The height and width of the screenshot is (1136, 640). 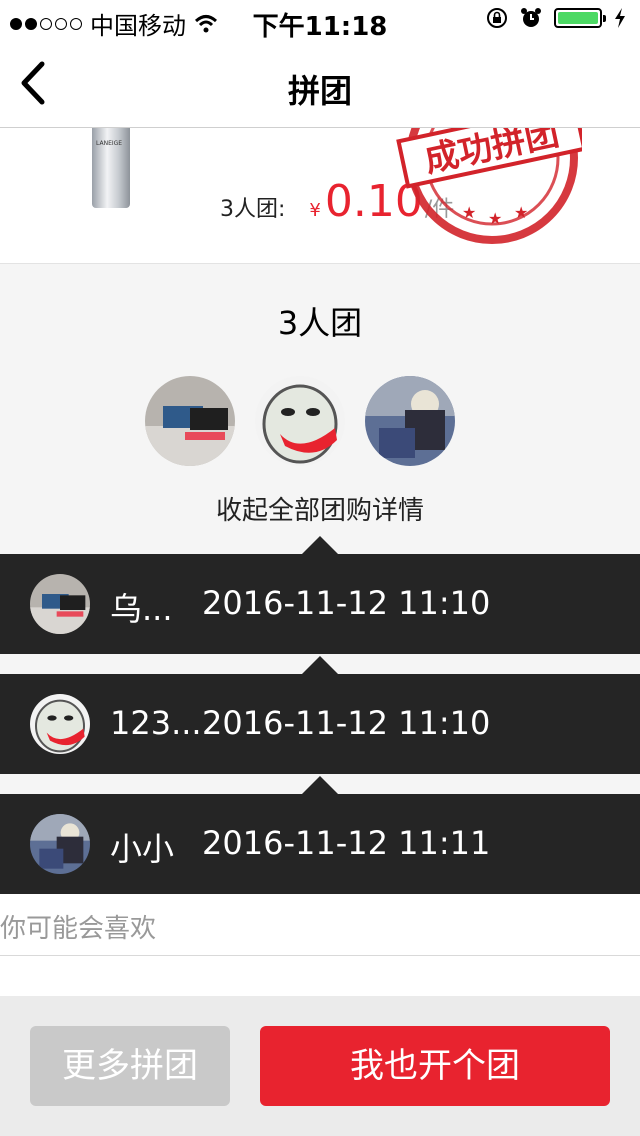 What do you see at coordinates (497, 18) in the screenshot?
I see `rotation-lock-icon` at bounding box center [497, 18].